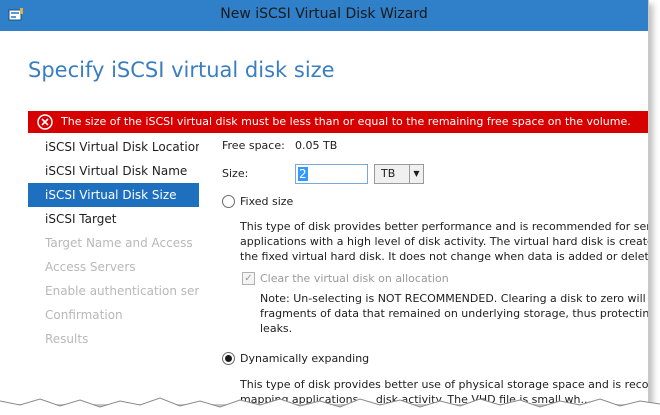 The image size is (660, 415). Describe the element at coordinates (416, 174) in the screenshot. I see `chevron-down-icon: ▼` at that location.